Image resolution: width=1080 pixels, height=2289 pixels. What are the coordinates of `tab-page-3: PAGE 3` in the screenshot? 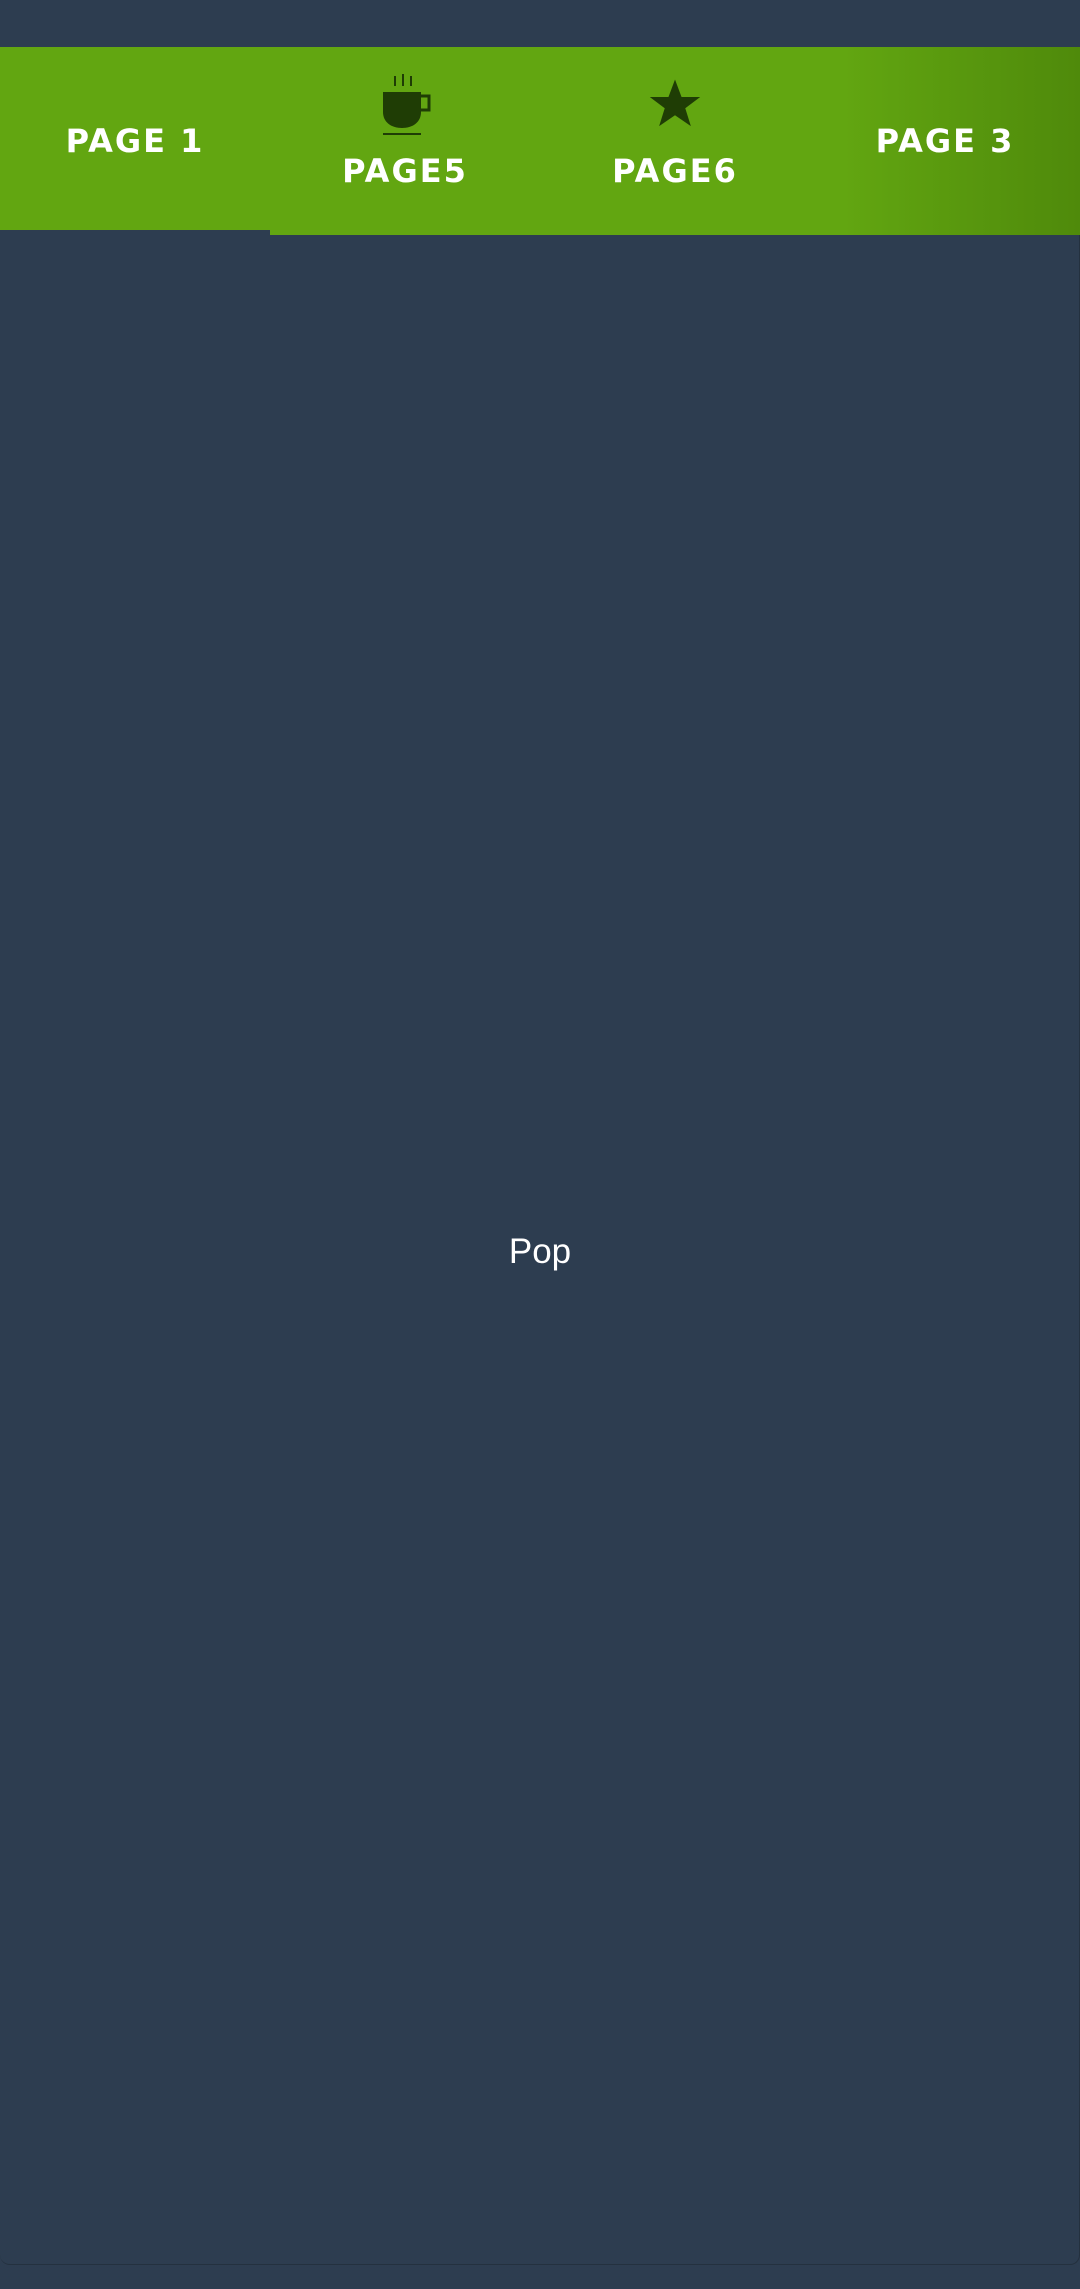 It's located at (945, 141).